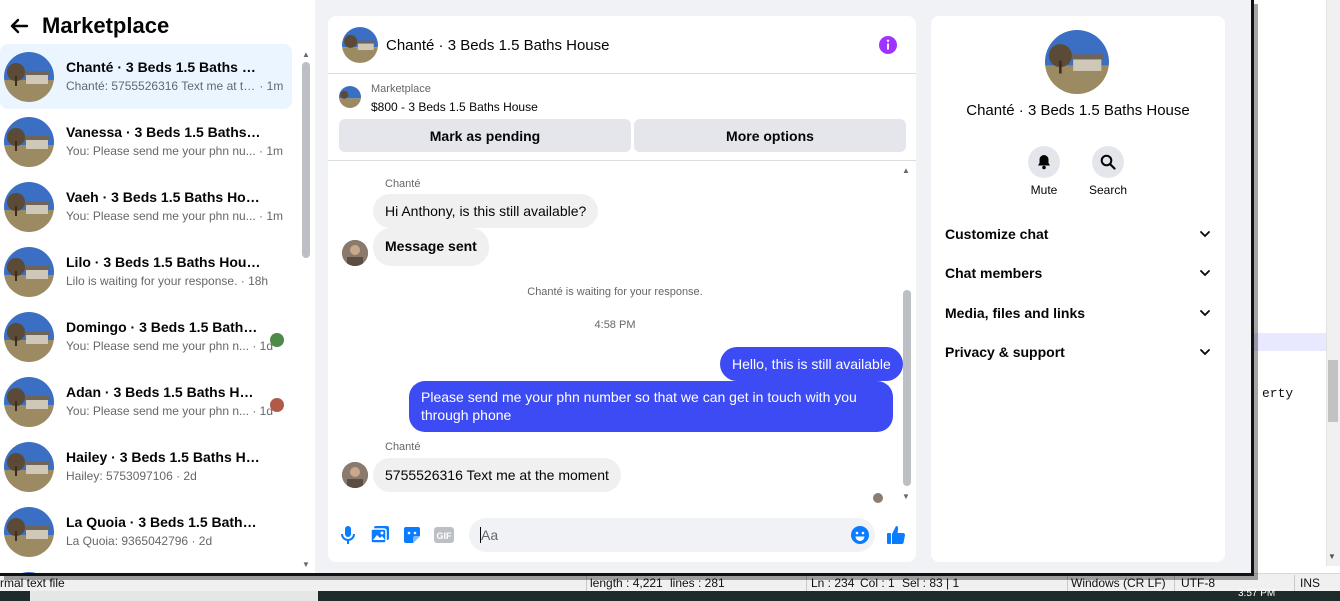 The width and height of the screenshot is (1340, 601). I want to click on chat-members-row: Chat members, so click(1078, 273).